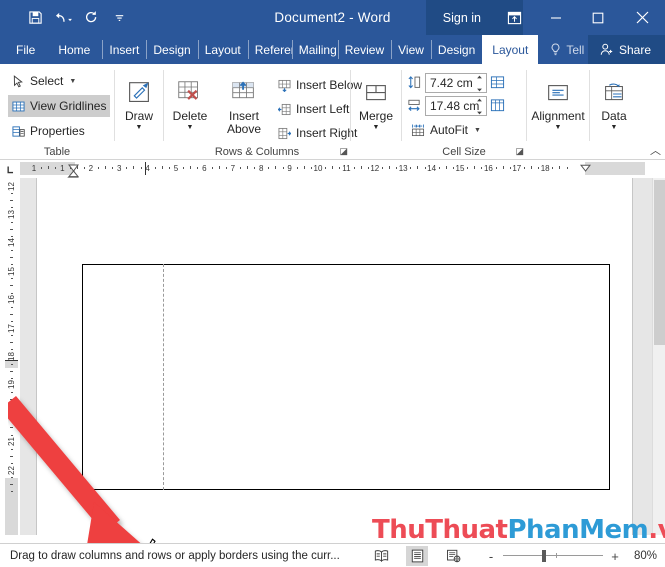 The height and width of the screenshot is (567, 665). I want to click on web-layout-icon, so click(453, 556).